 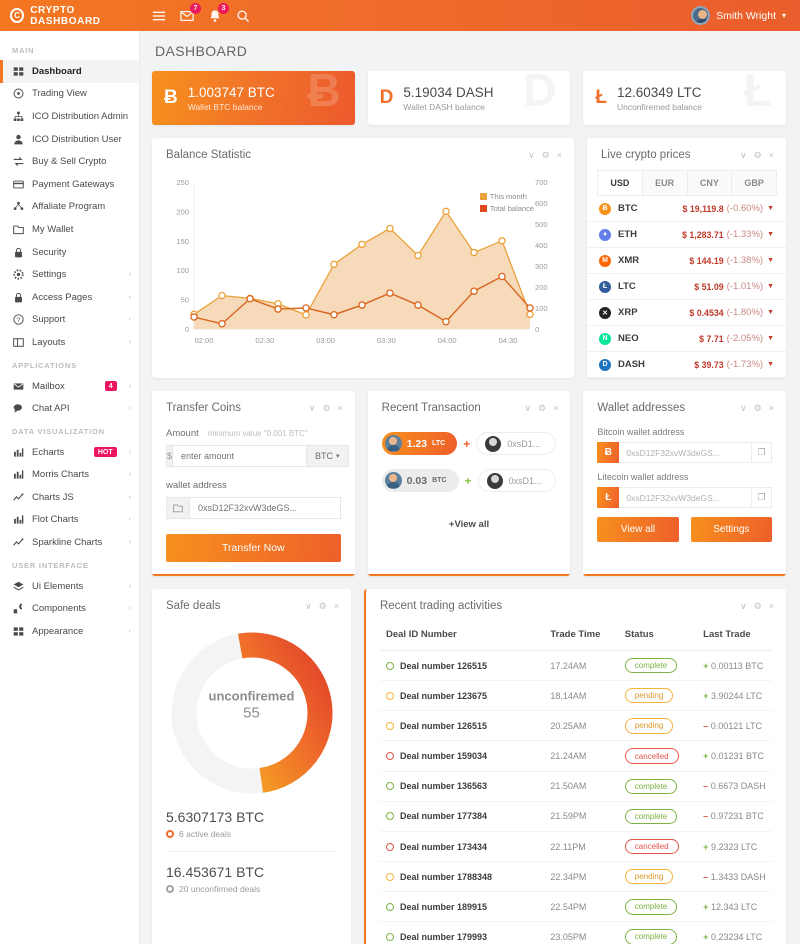 What do you see at coordinates (69, 608) in the screenshot?
I see `sidebar-item-components: Components ‹` at bounding box center [69, 608].